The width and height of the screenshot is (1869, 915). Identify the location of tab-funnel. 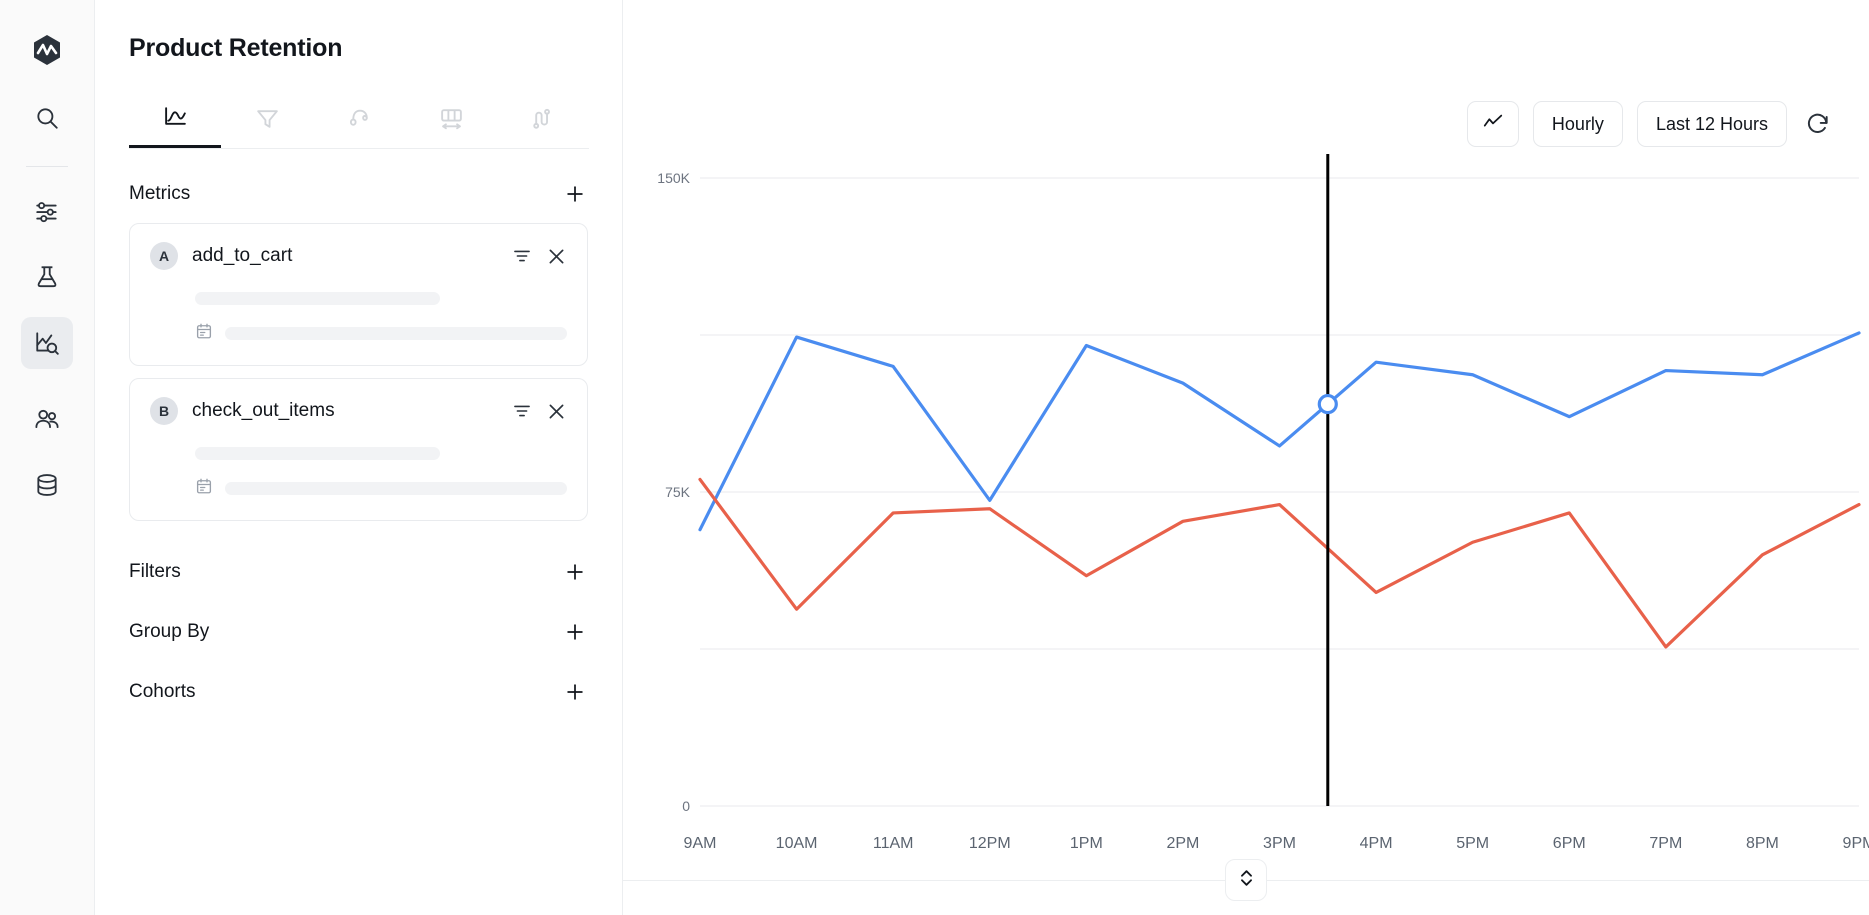
(267, 120).